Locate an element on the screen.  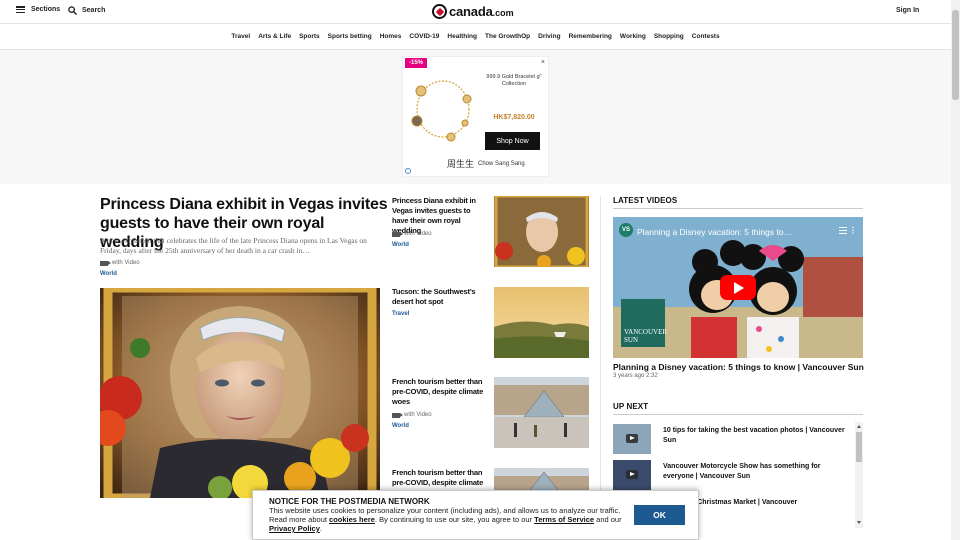
maple-leaf-icon is located at coordinates (439, 11).